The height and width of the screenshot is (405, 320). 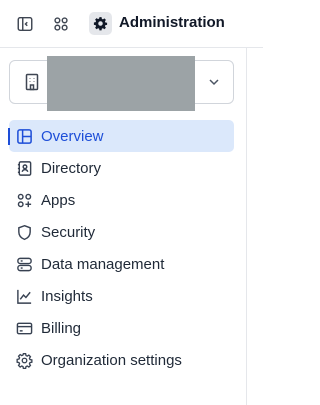 What do you see at coordinates (121, 328) in the screenshot?
I see `sidebar-item-billing: Billing` at bounding box center [121, 328].